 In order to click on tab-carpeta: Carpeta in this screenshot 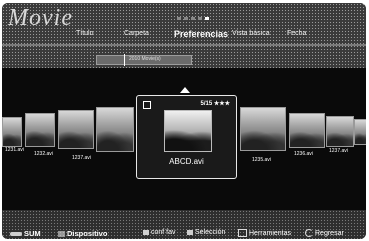, I will do `click(136, 33)`.